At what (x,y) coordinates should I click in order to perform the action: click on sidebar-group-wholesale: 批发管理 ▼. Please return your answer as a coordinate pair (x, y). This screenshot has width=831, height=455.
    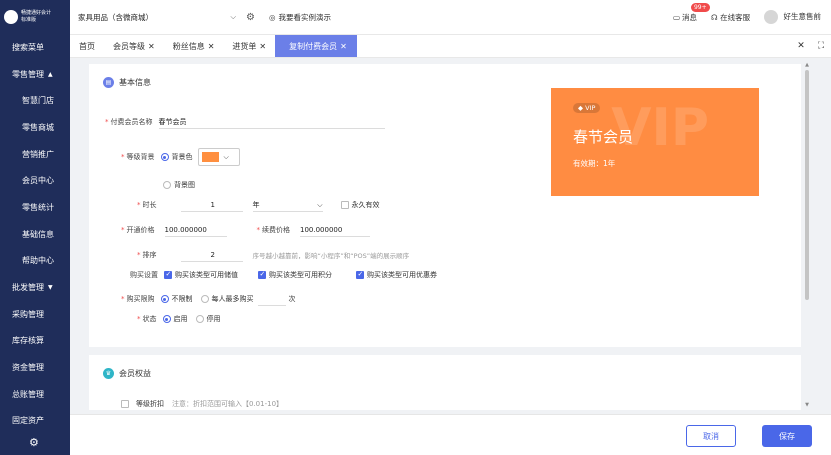
    Looking at the image, I should click on (35, 287).